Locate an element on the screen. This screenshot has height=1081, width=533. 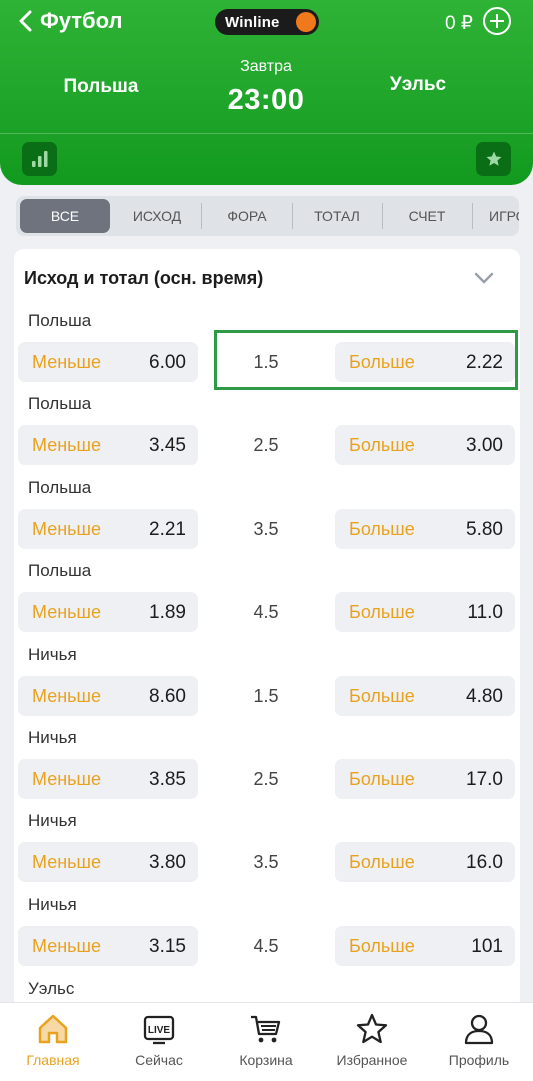
balance: 0 ₽ is located at coordinates (459, 23).